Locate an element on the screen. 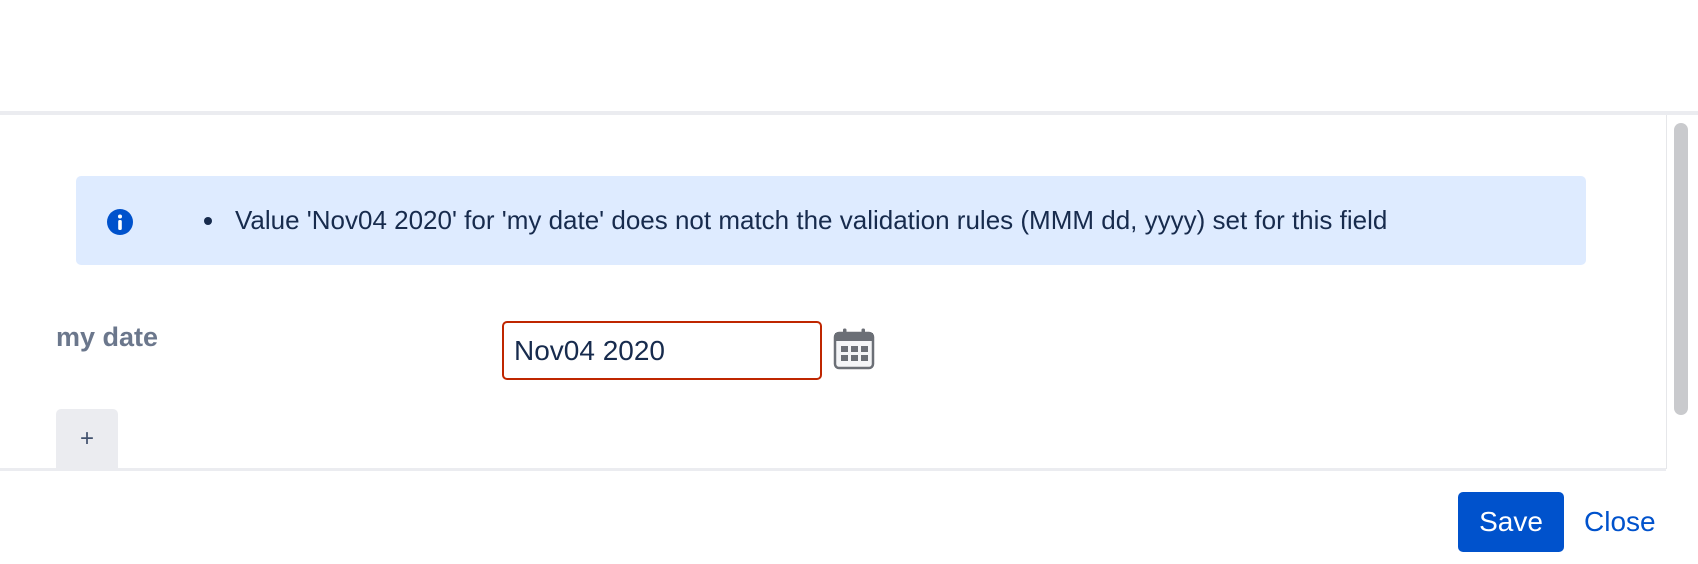 This screenshot has height=564, width=1698. info-icon is located at coordinates (120, 222).